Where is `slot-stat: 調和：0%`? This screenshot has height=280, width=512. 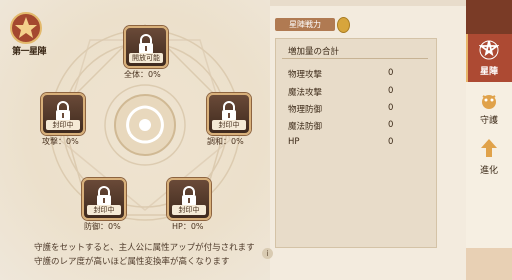 slot-stat: 調和：0% is located at coordinates (225, 141).